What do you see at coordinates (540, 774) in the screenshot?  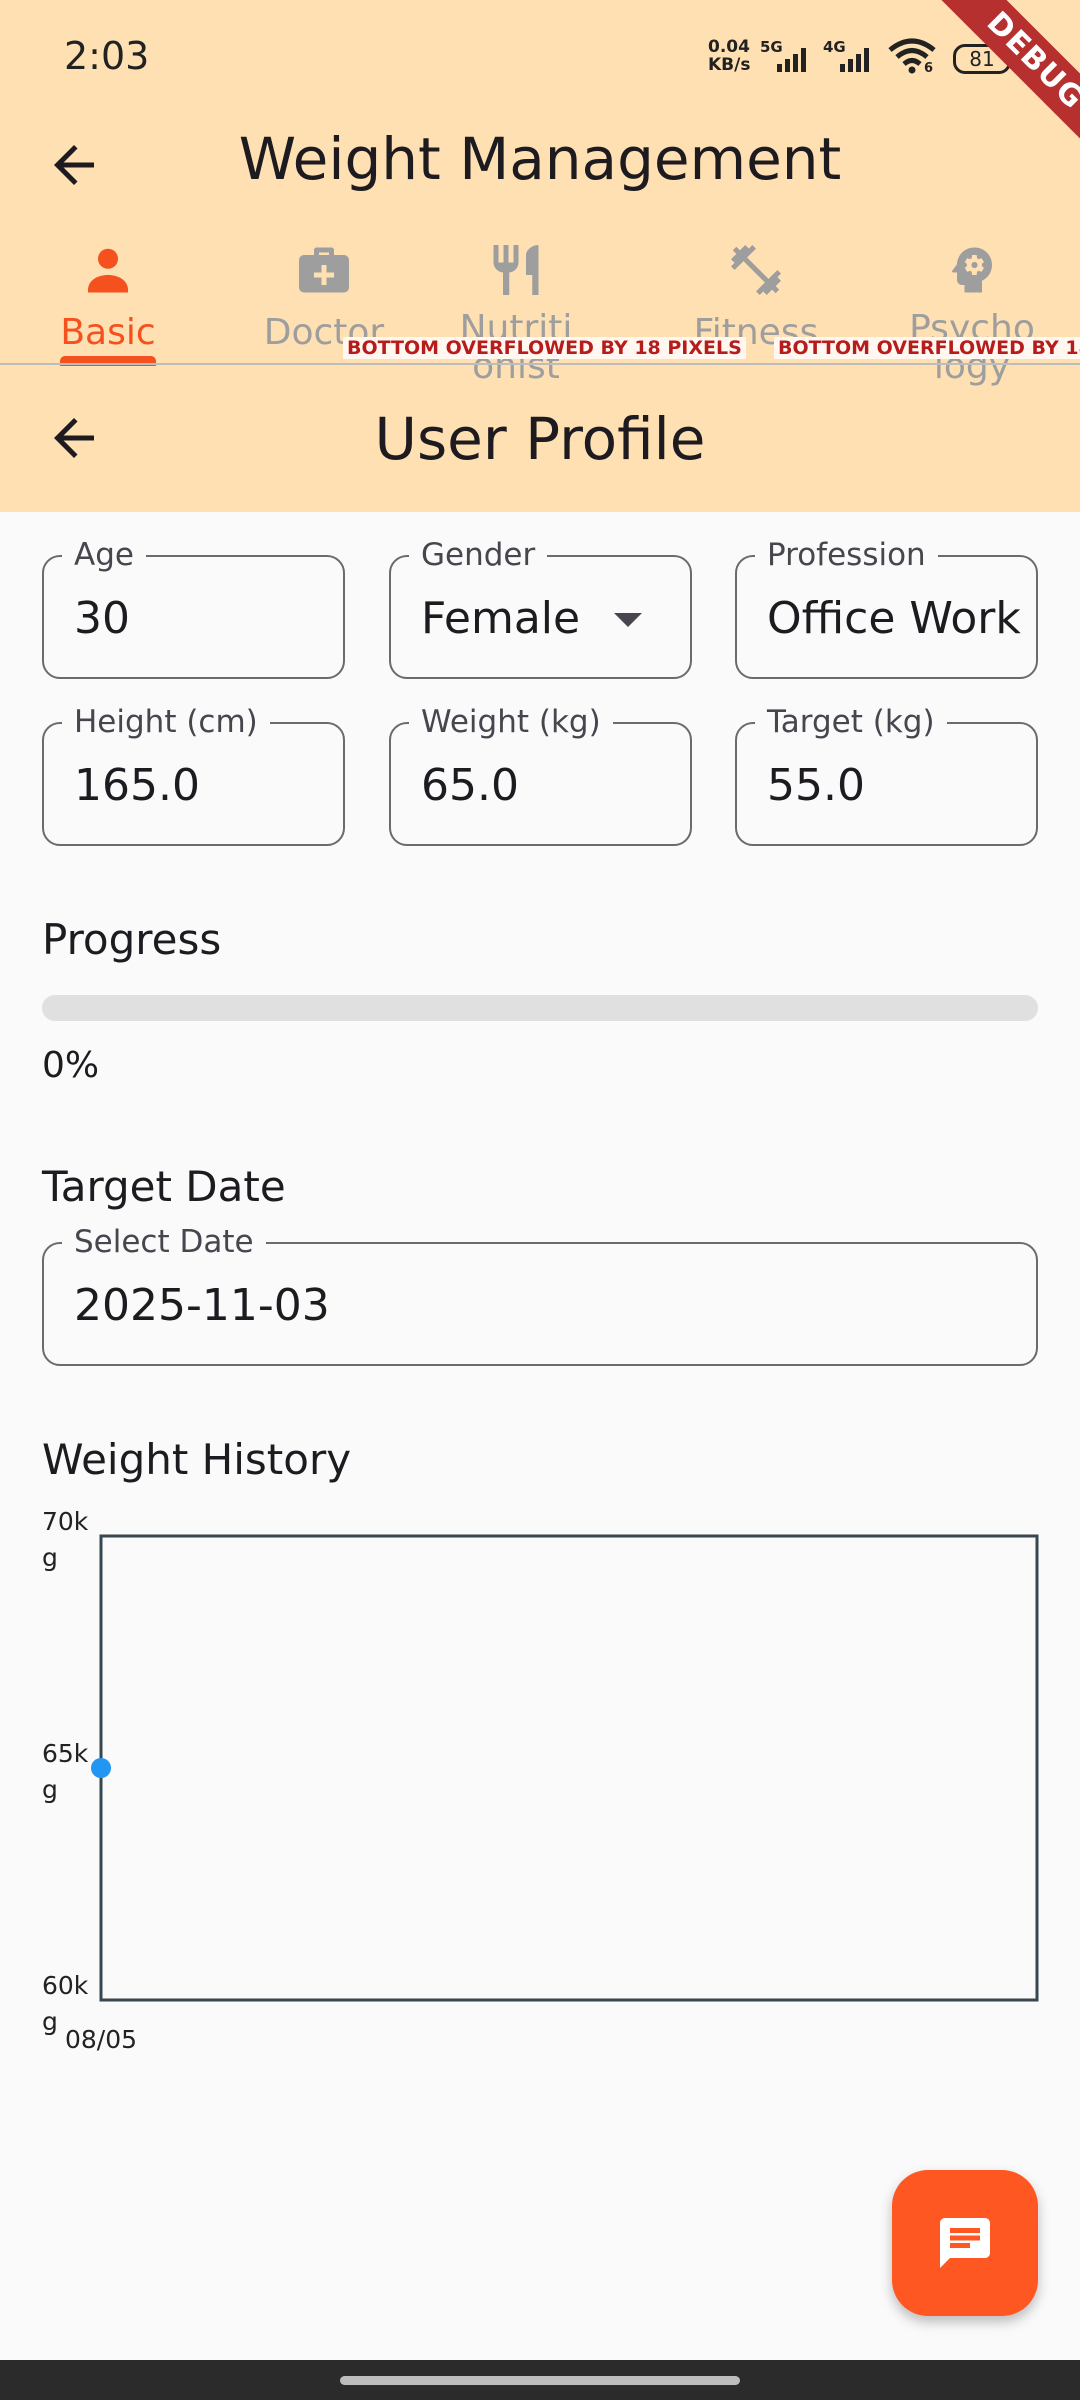 I see `weight-field: Weight (kg) 65.0` at bounding box center [540, 774].